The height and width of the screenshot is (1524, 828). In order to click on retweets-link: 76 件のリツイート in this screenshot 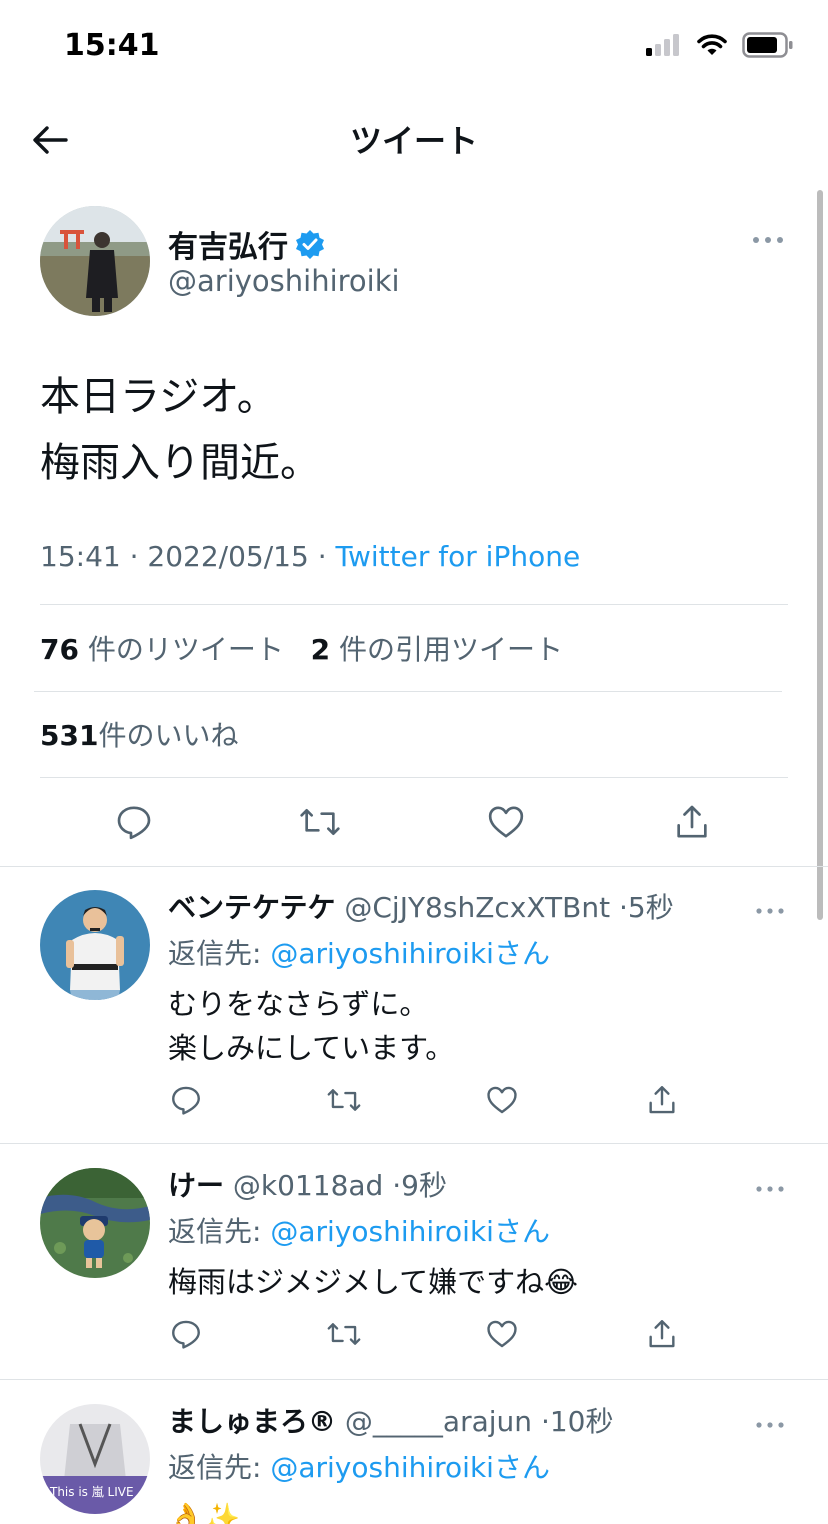, I will do `click(162, 649)`.